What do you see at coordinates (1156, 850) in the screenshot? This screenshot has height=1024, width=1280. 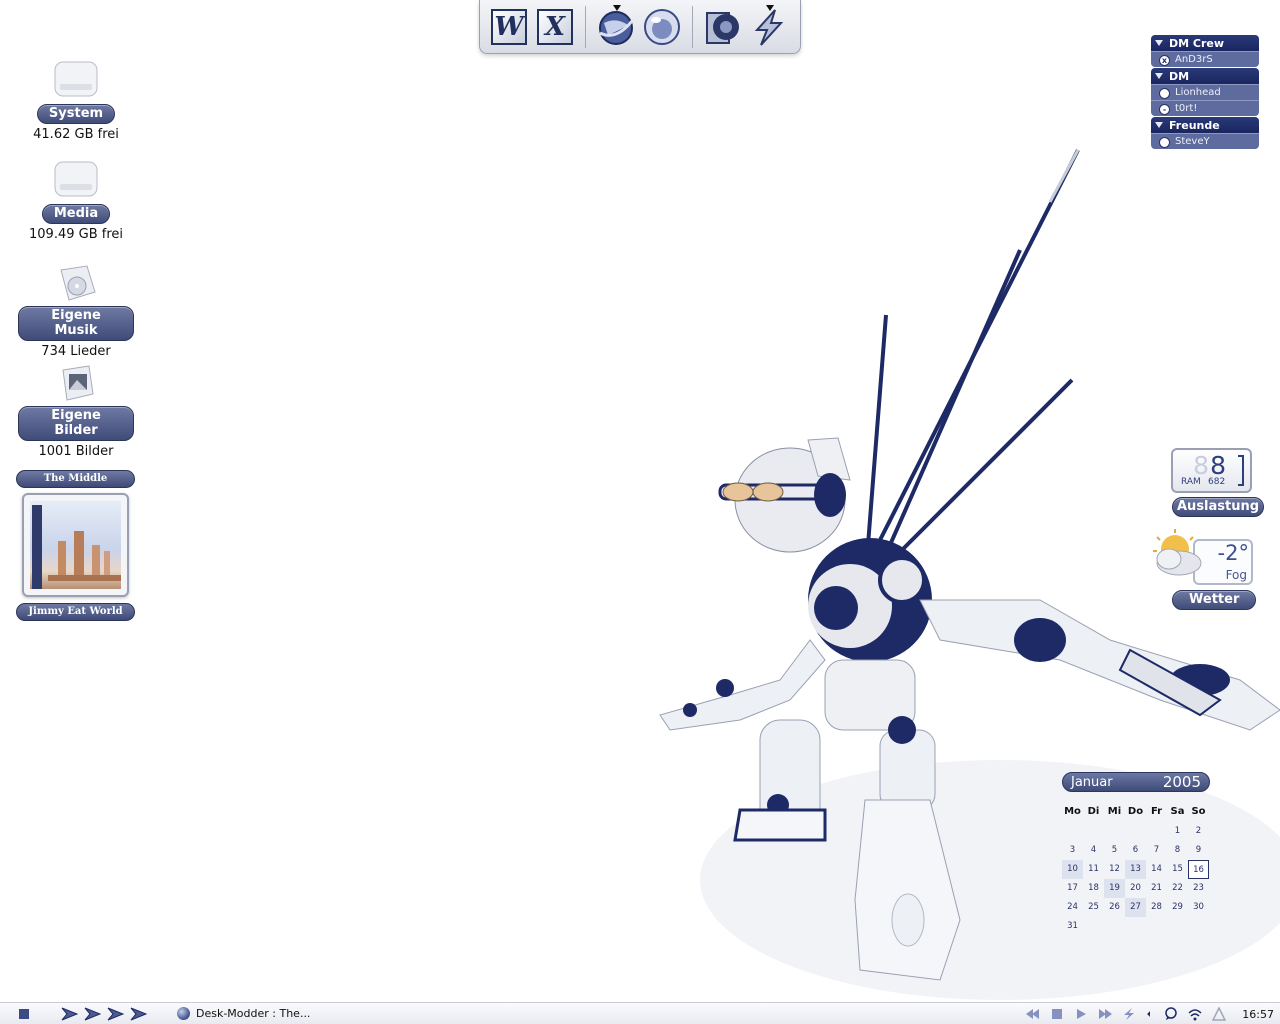 I see `calendar-day: 7` at bounding box center [1156, 850].